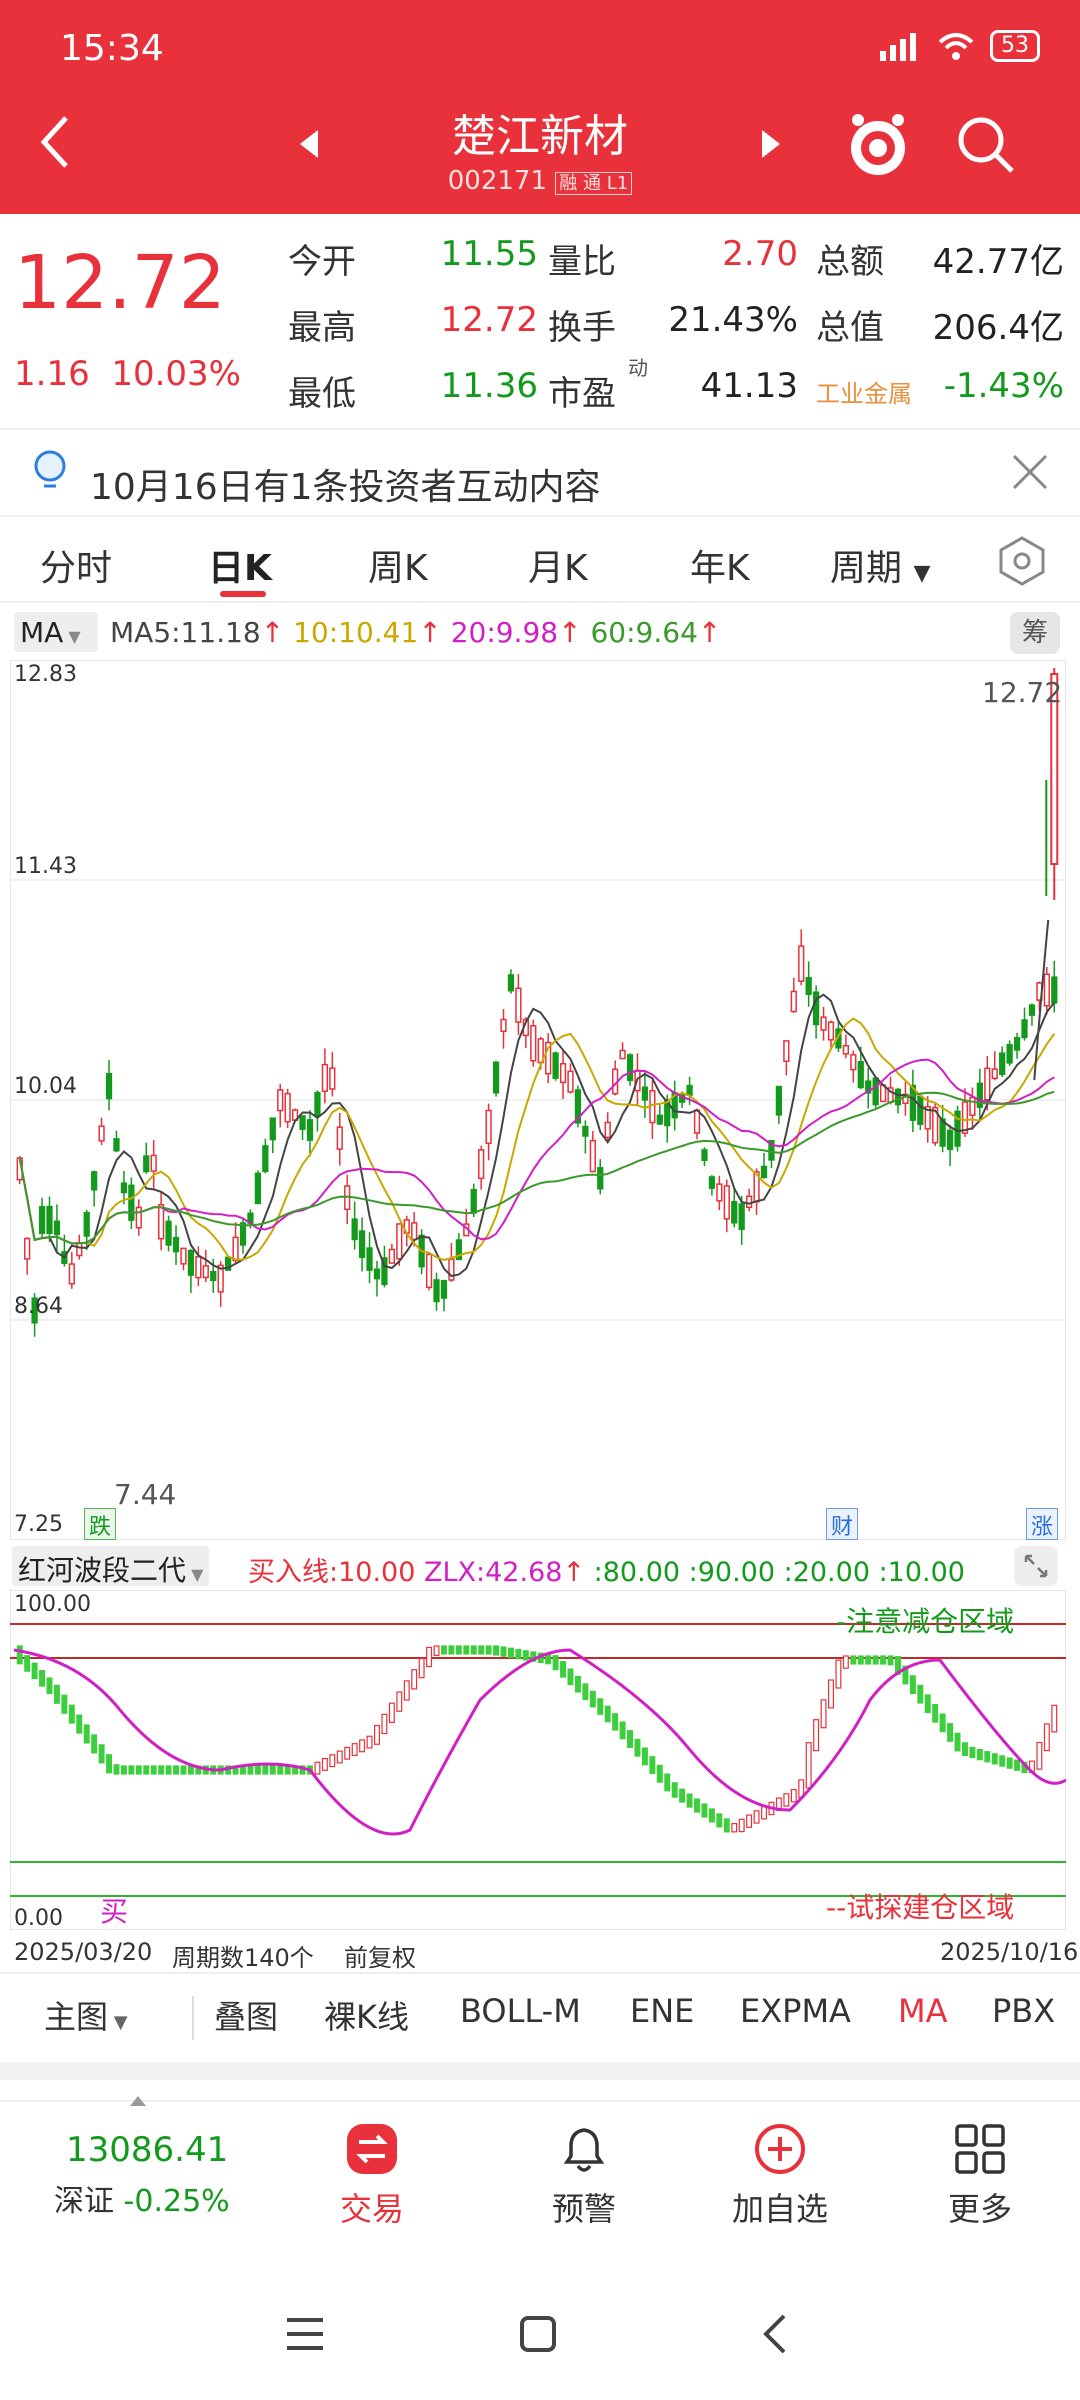 The width and height of the screenshot is (1080, 2400). I want to click on separator, so click(540, 2071).